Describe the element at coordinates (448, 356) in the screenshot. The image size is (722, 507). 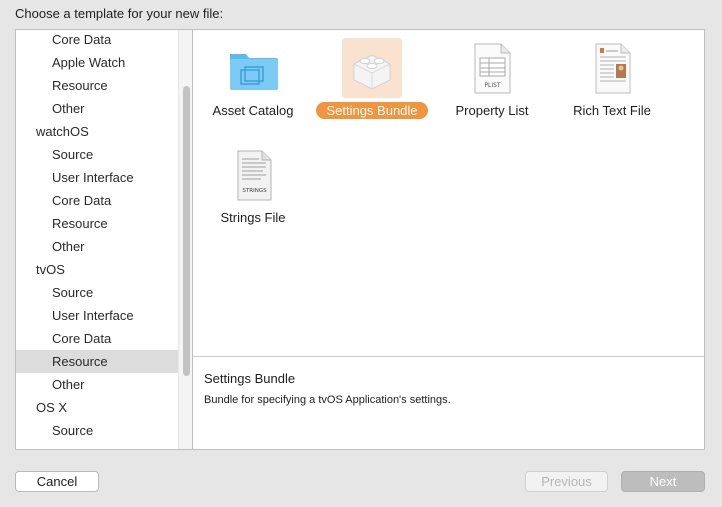
I see `description-divider` at that location.